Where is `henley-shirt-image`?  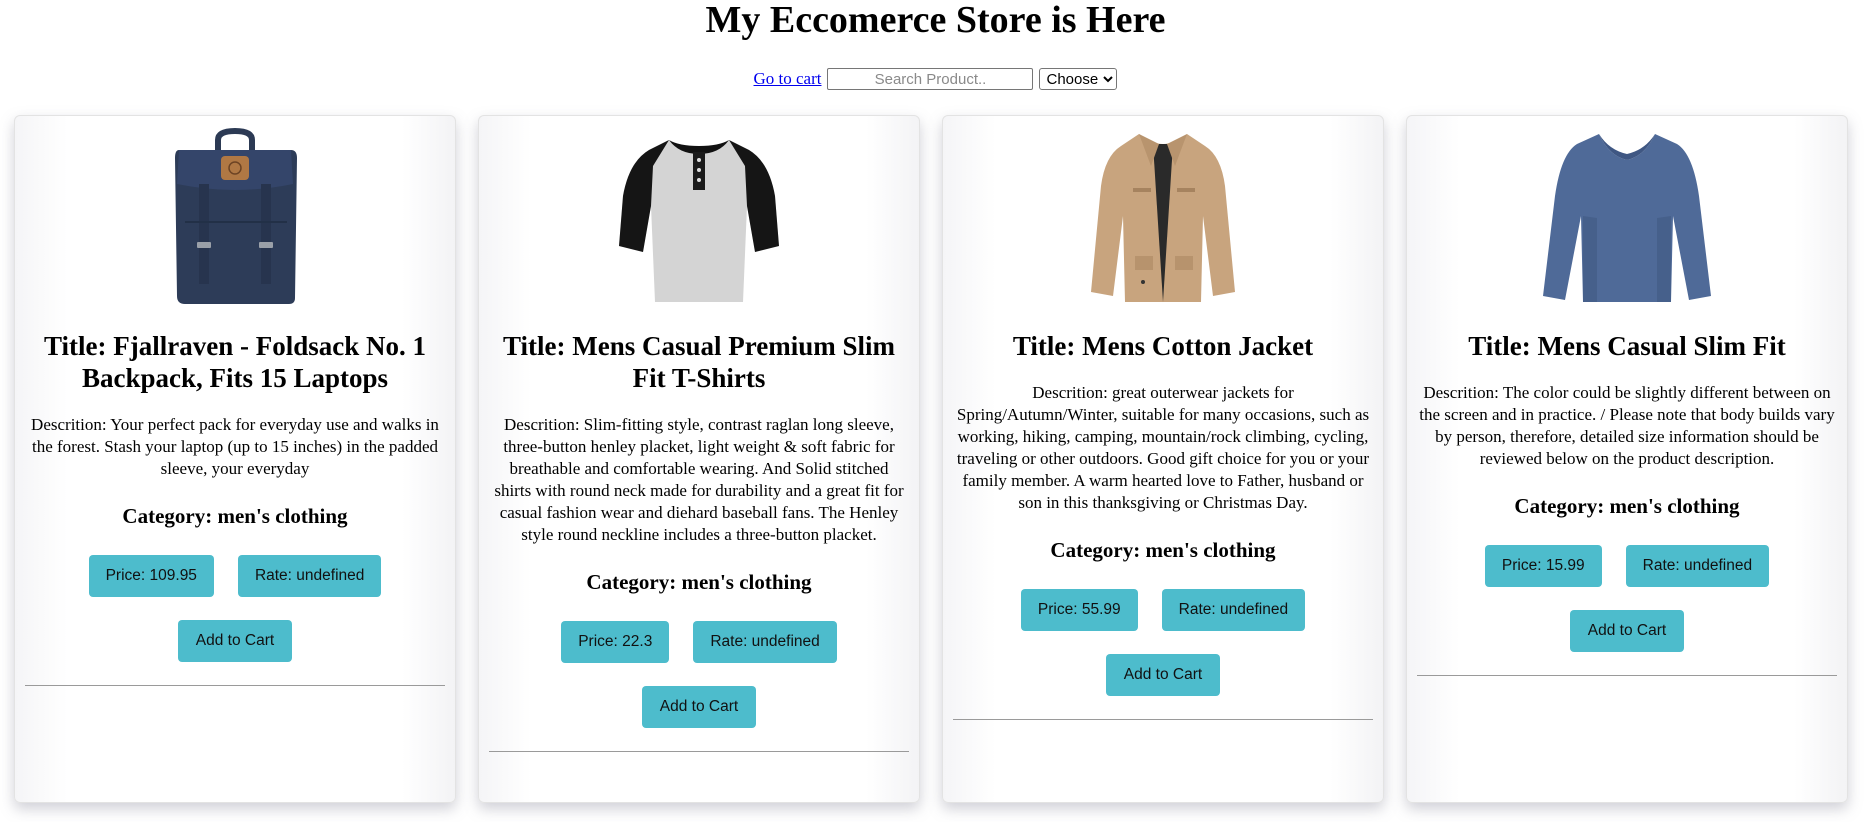 henley-shirt-image is located at coordinates (699, 221).